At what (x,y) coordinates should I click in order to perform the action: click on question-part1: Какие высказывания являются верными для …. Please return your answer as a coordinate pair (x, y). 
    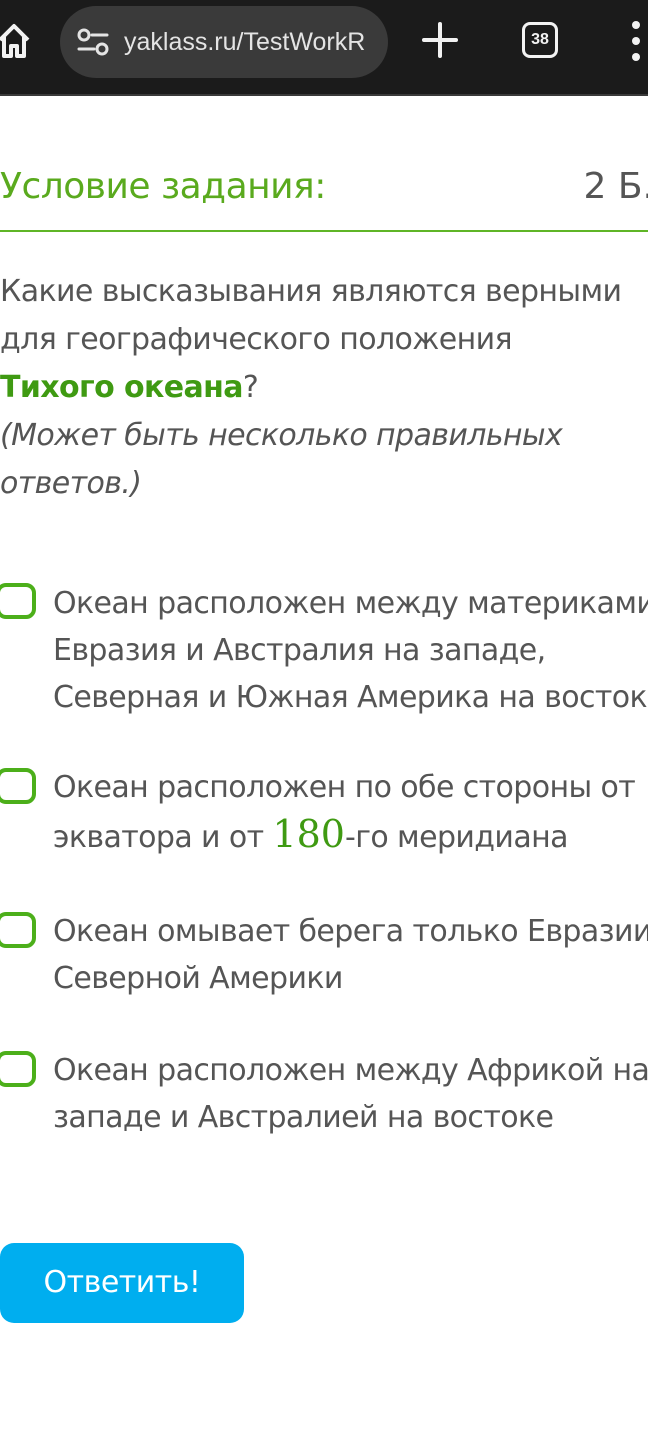
    Looking at the image, I should click on (311, 315).